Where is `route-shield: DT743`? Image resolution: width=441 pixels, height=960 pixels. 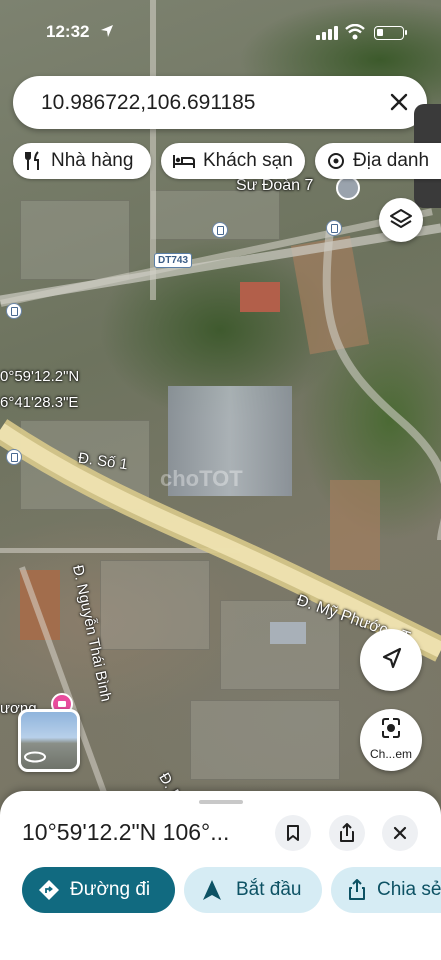
route-shield: DT743 is located at coordinates (173, 260).